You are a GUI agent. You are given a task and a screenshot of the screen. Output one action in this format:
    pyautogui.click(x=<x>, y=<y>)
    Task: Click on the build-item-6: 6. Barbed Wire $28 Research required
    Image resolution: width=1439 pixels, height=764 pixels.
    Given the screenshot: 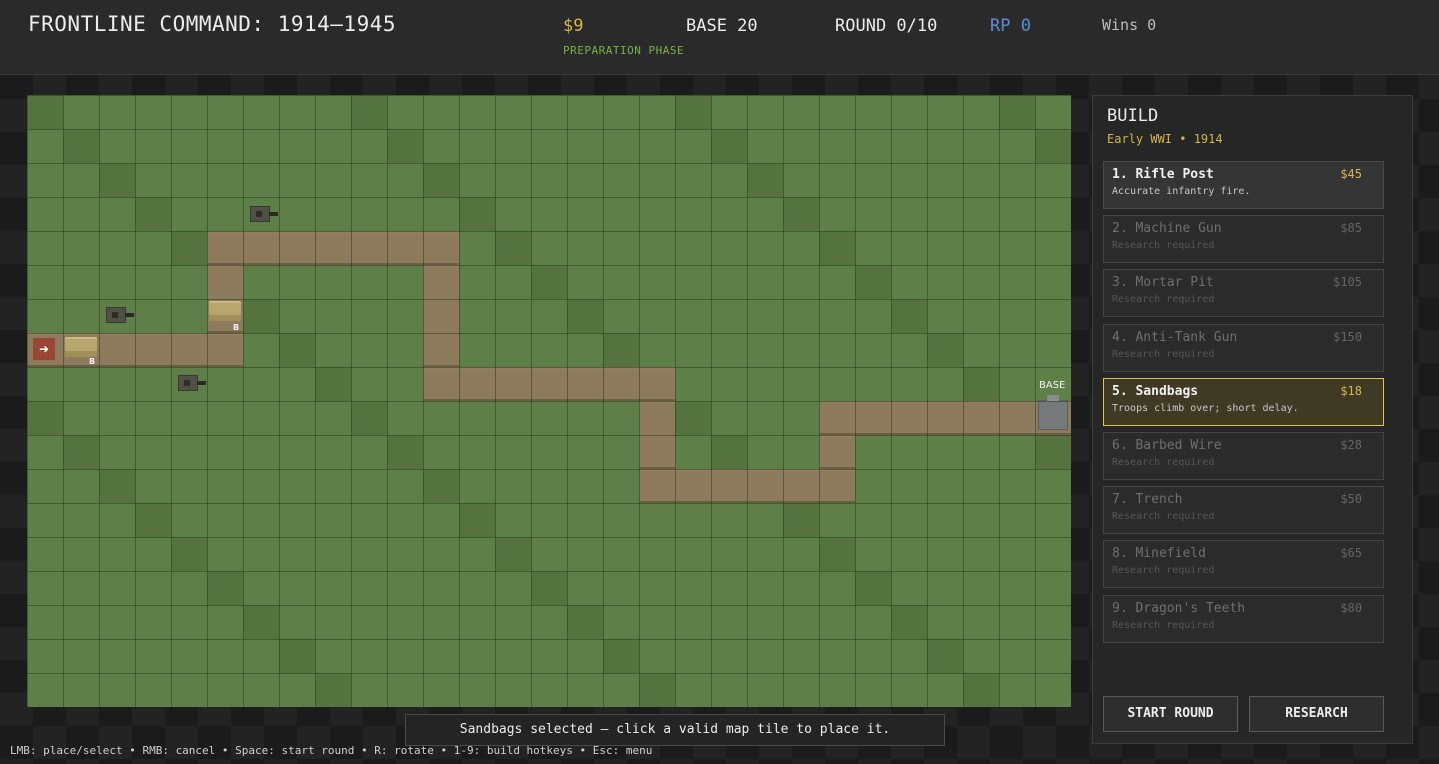 What is the action you would take?
    pyautogui.click(x=1243, y=456)
    